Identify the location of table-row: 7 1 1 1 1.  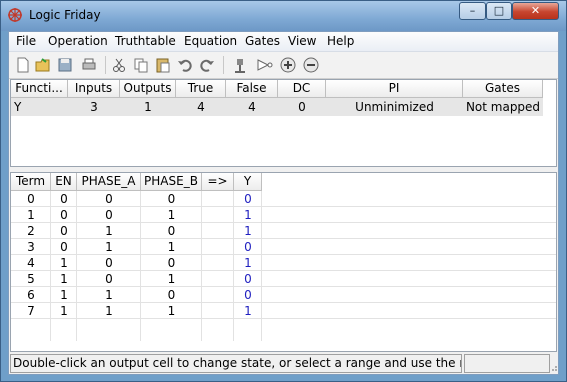
(283, 311).